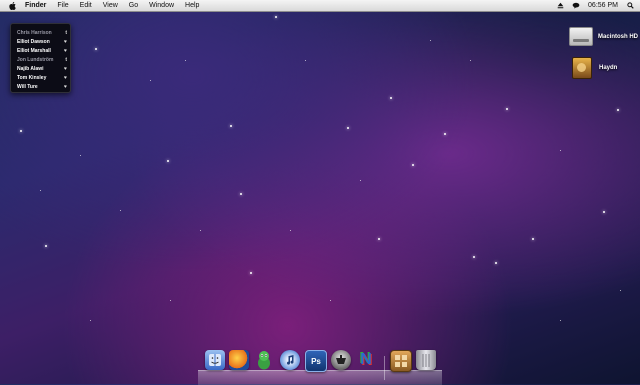 The image size is (640, 385). I want to click on menu-finder: Finder, so click(35, 5).